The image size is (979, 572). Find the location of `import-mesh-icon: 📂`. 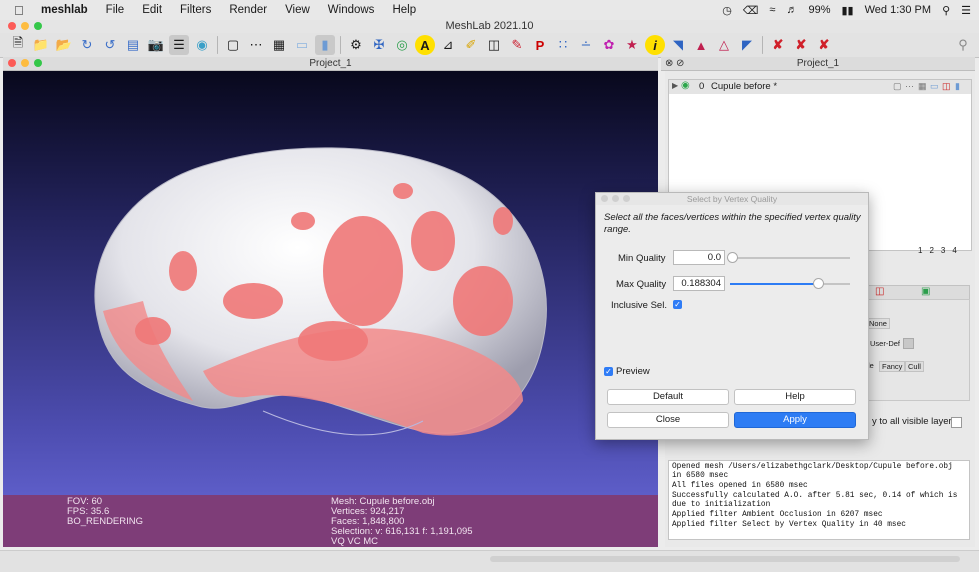

import-mesh-icon: 📂 is located at coordinates (64, 45).